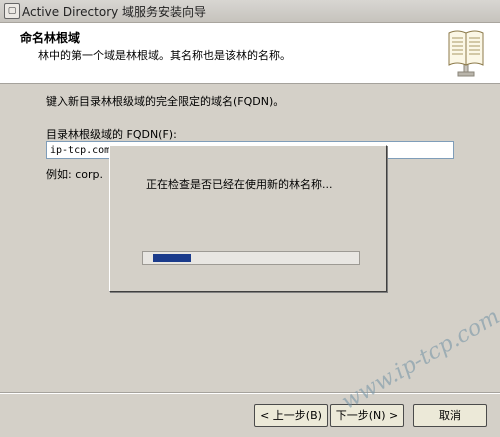  Describe the element at coordinates (12, 11) in the screenshot. I see `app-icon: ▢` at that location.